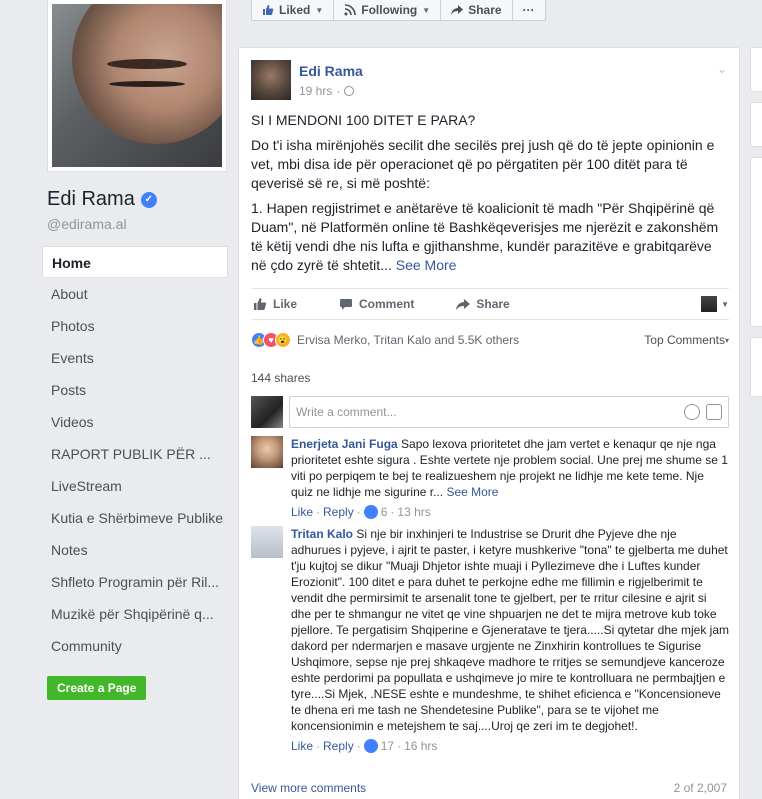 This screenshot has height=799, width=762. What do you see at coordinates (472, 492) in the screenshot?
I see `comment-see-more-link: See More` at bounding box center [472, 492].